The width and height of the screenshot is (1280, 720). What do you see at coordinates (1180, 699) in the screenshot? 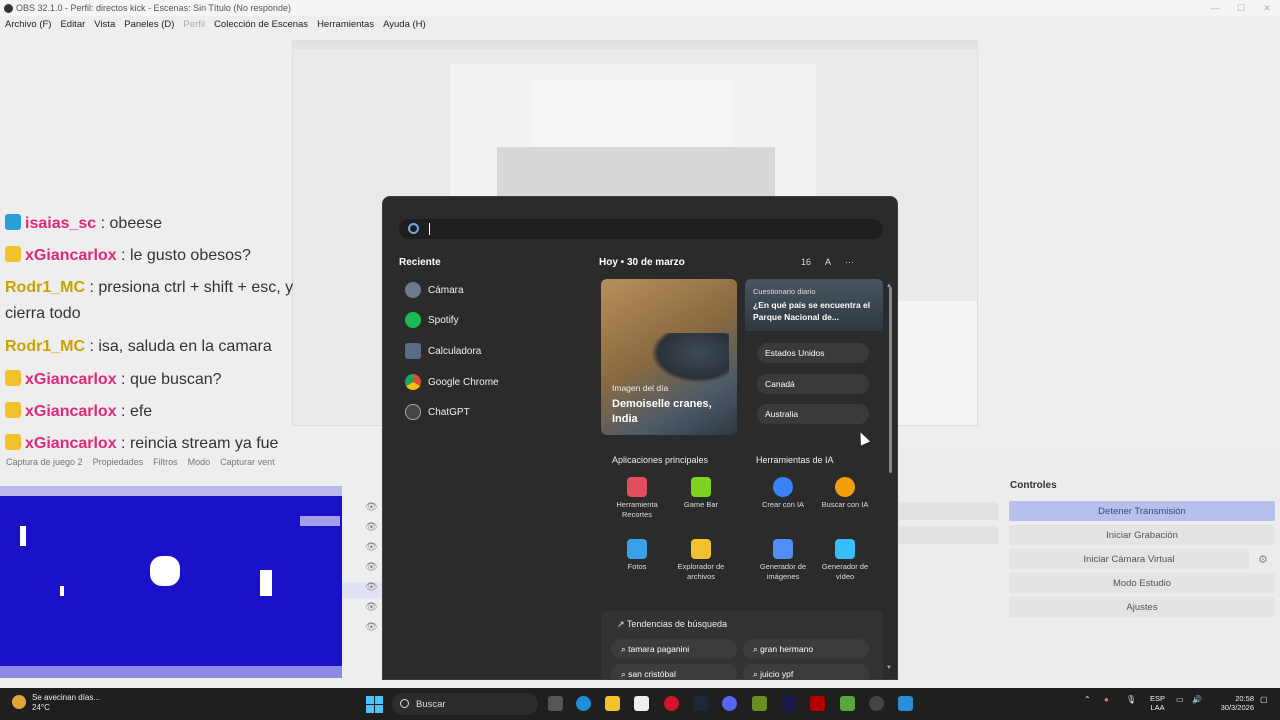
I see `network-icon: ▭` at bounding box center [1180, 699].